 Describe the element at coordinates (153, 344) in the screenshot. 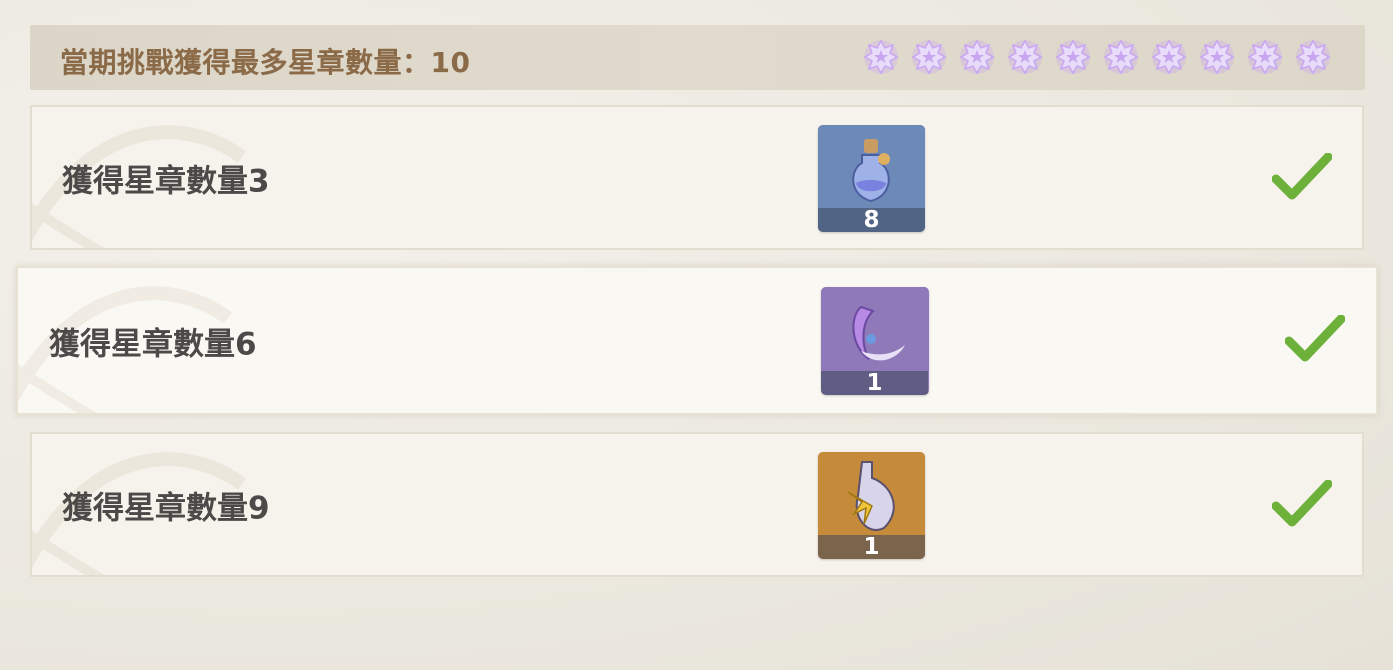

I see `row-label: 獲得星章數量6` at that location.